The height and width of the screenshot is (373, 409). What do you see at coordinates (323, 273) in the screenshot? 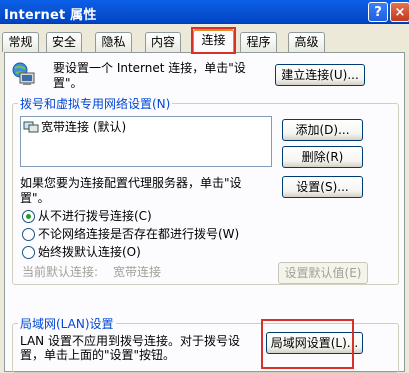
I see `set-default-button: 设置默认值(E)` at bounding box center [323, 273].